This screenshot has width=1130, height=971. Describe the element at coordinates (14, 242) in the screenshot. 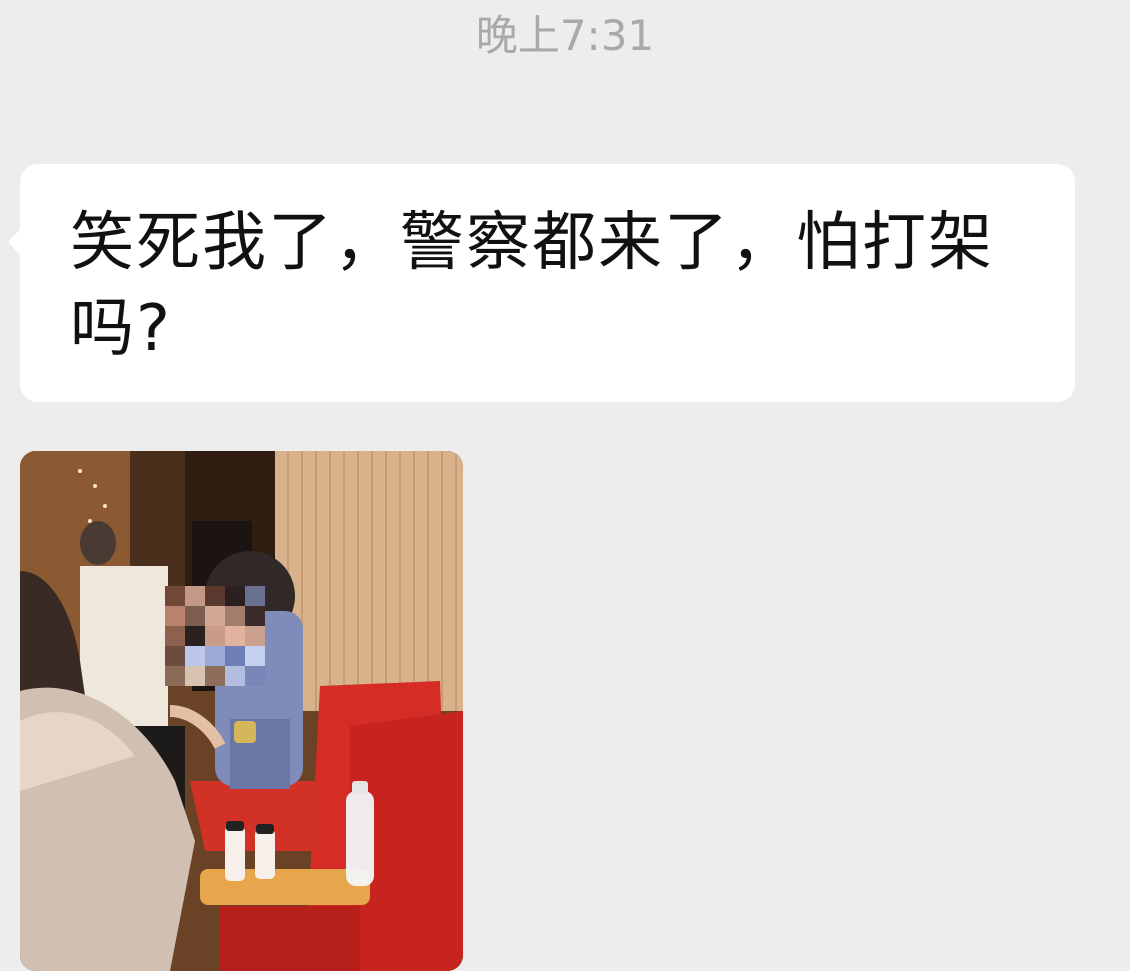

I see `bubble-tail` at that location.